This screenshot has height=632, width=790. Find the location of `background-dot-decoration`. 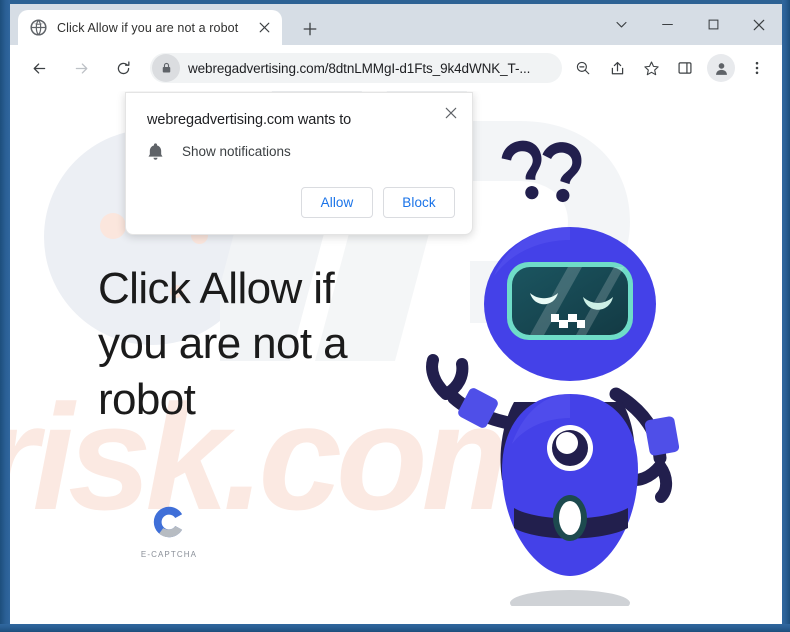

background-dot-decoration is located at coordinates (113, 226).